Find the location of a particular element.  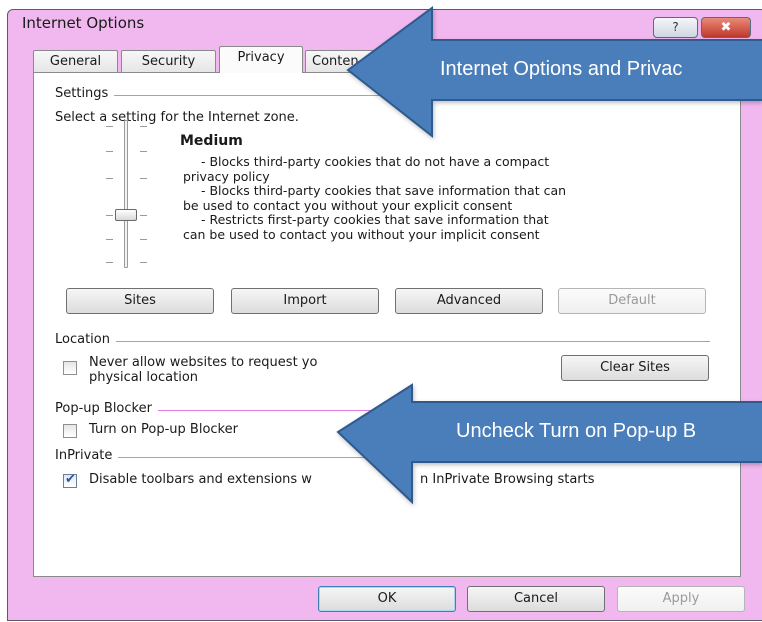

top-arrow-text: Internet Options and Privac is located at coordinates (561, 69).